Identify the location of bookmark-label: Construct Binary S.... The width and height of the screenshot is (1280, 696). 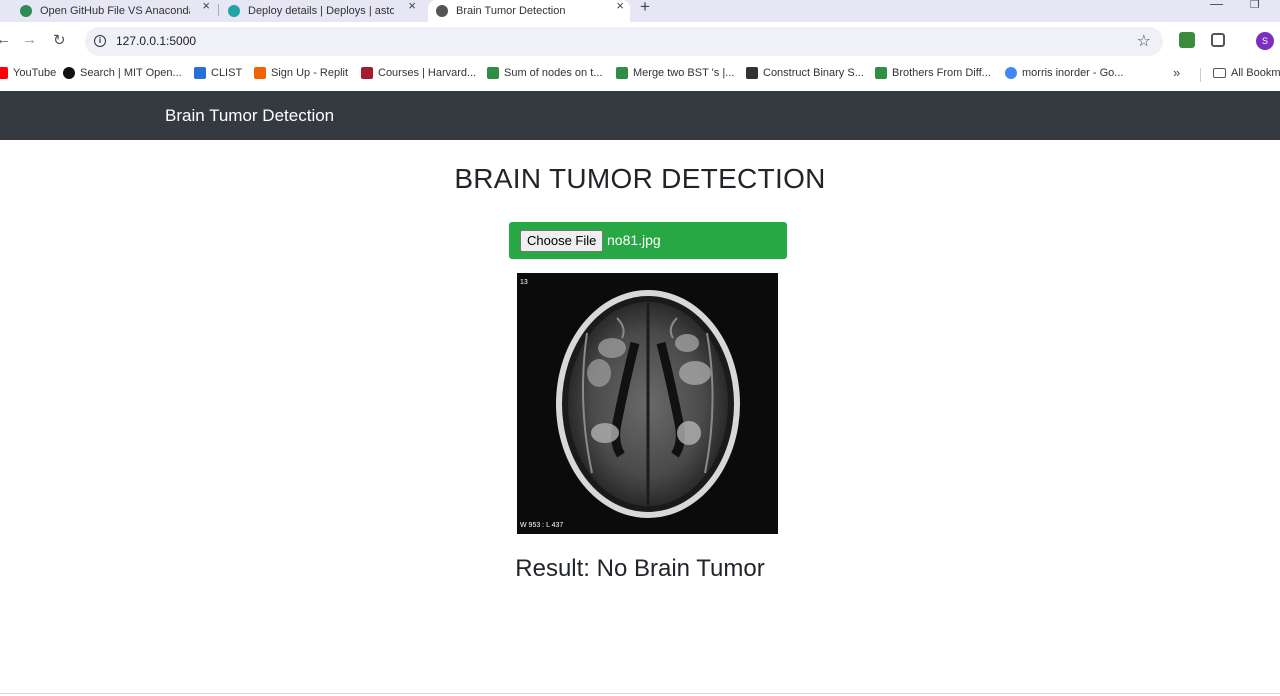
(813, 73).